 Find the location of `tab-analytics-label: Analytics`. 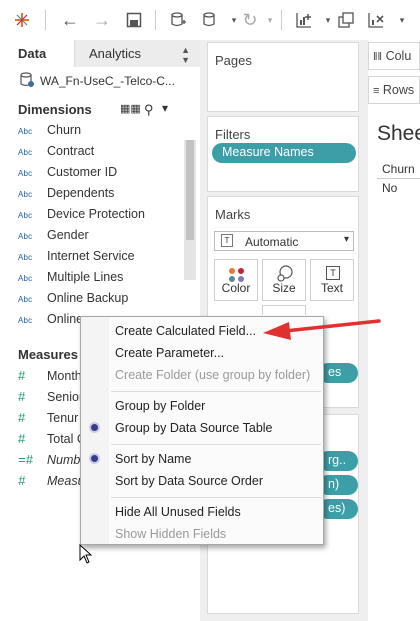

tab-analytics-label: Analytics is located at coordinates (115, 53).